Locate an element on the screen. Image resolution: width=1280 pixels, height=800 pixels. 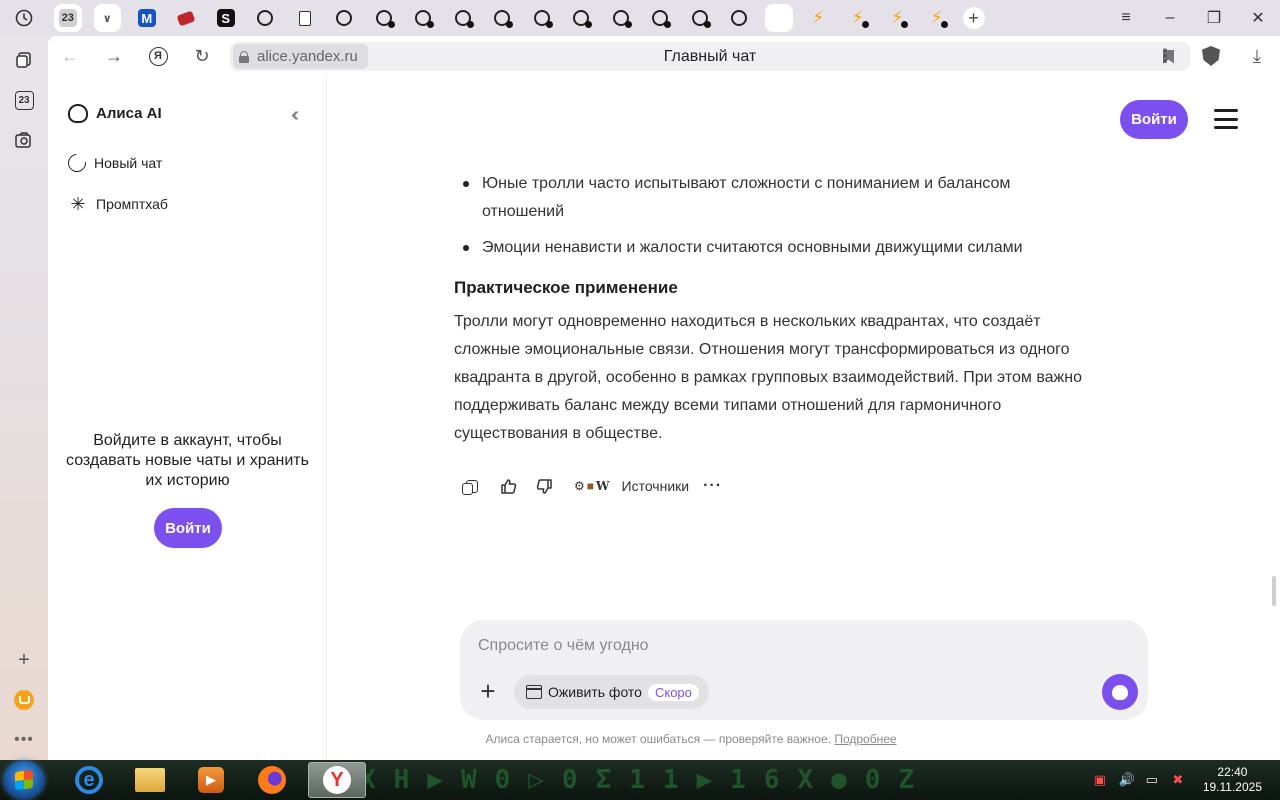
volume-icon: 🔊 is located at coordinates (1127, 780).